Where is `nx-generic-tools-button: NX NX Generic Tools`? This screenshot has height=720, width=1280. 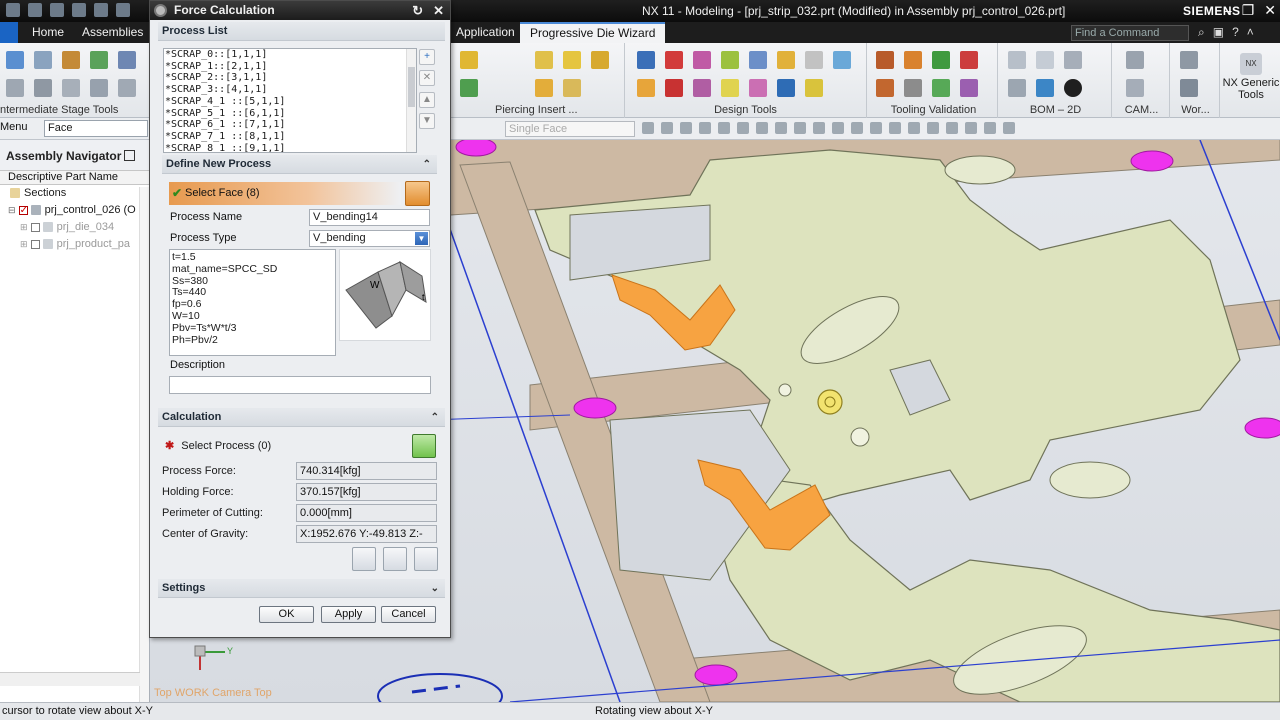 nx-generic-tools-button: NX NX Generic Tools is located at coordinates (1251, 77).